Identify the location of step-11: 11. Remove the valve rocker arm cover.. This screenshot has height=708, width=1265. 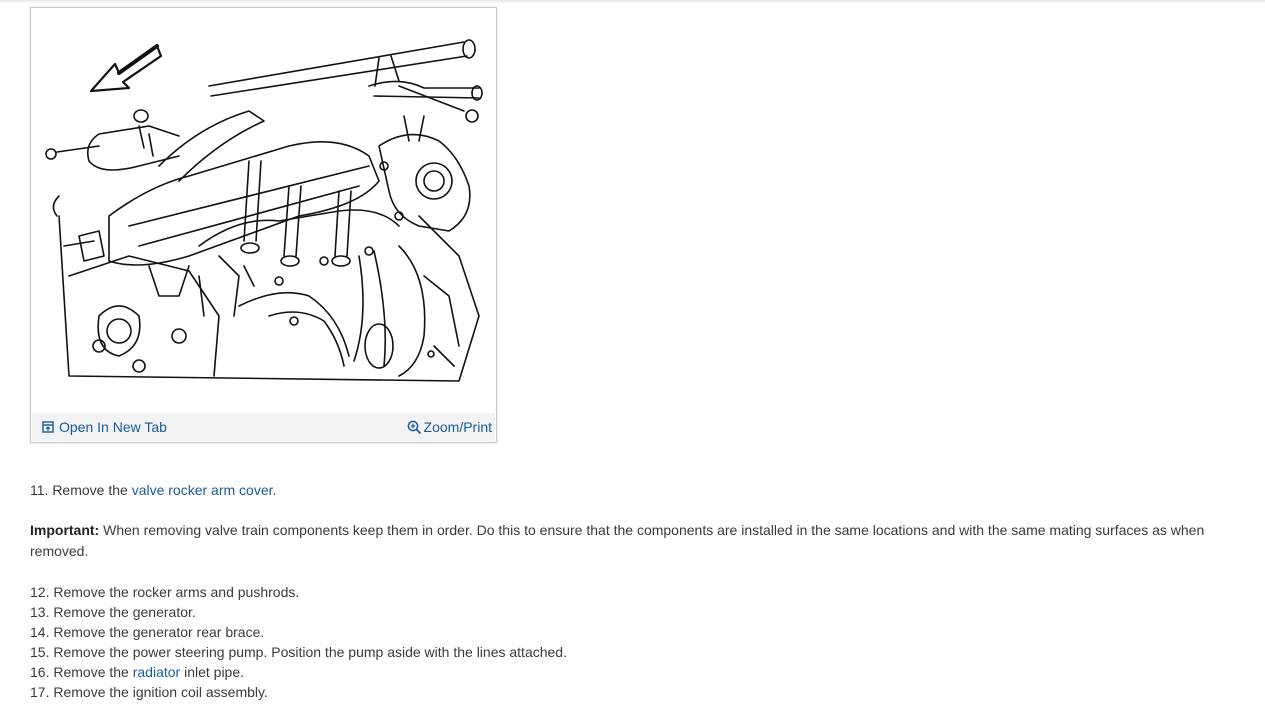
(630, 490).